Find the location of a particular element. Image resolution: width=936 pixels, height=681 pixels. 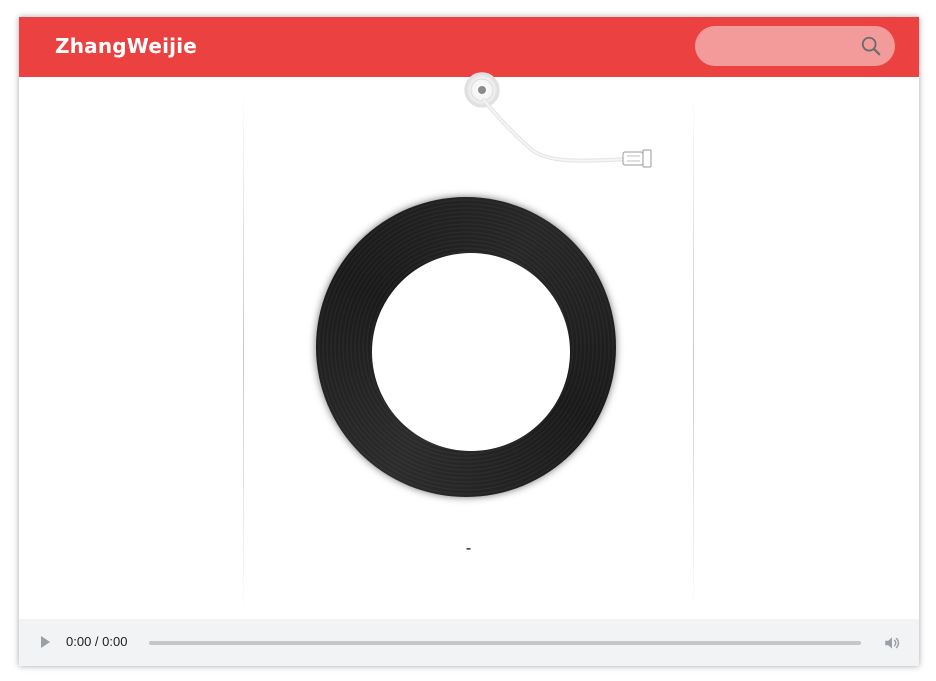

song-title: - is located at coordinates (468, 548).